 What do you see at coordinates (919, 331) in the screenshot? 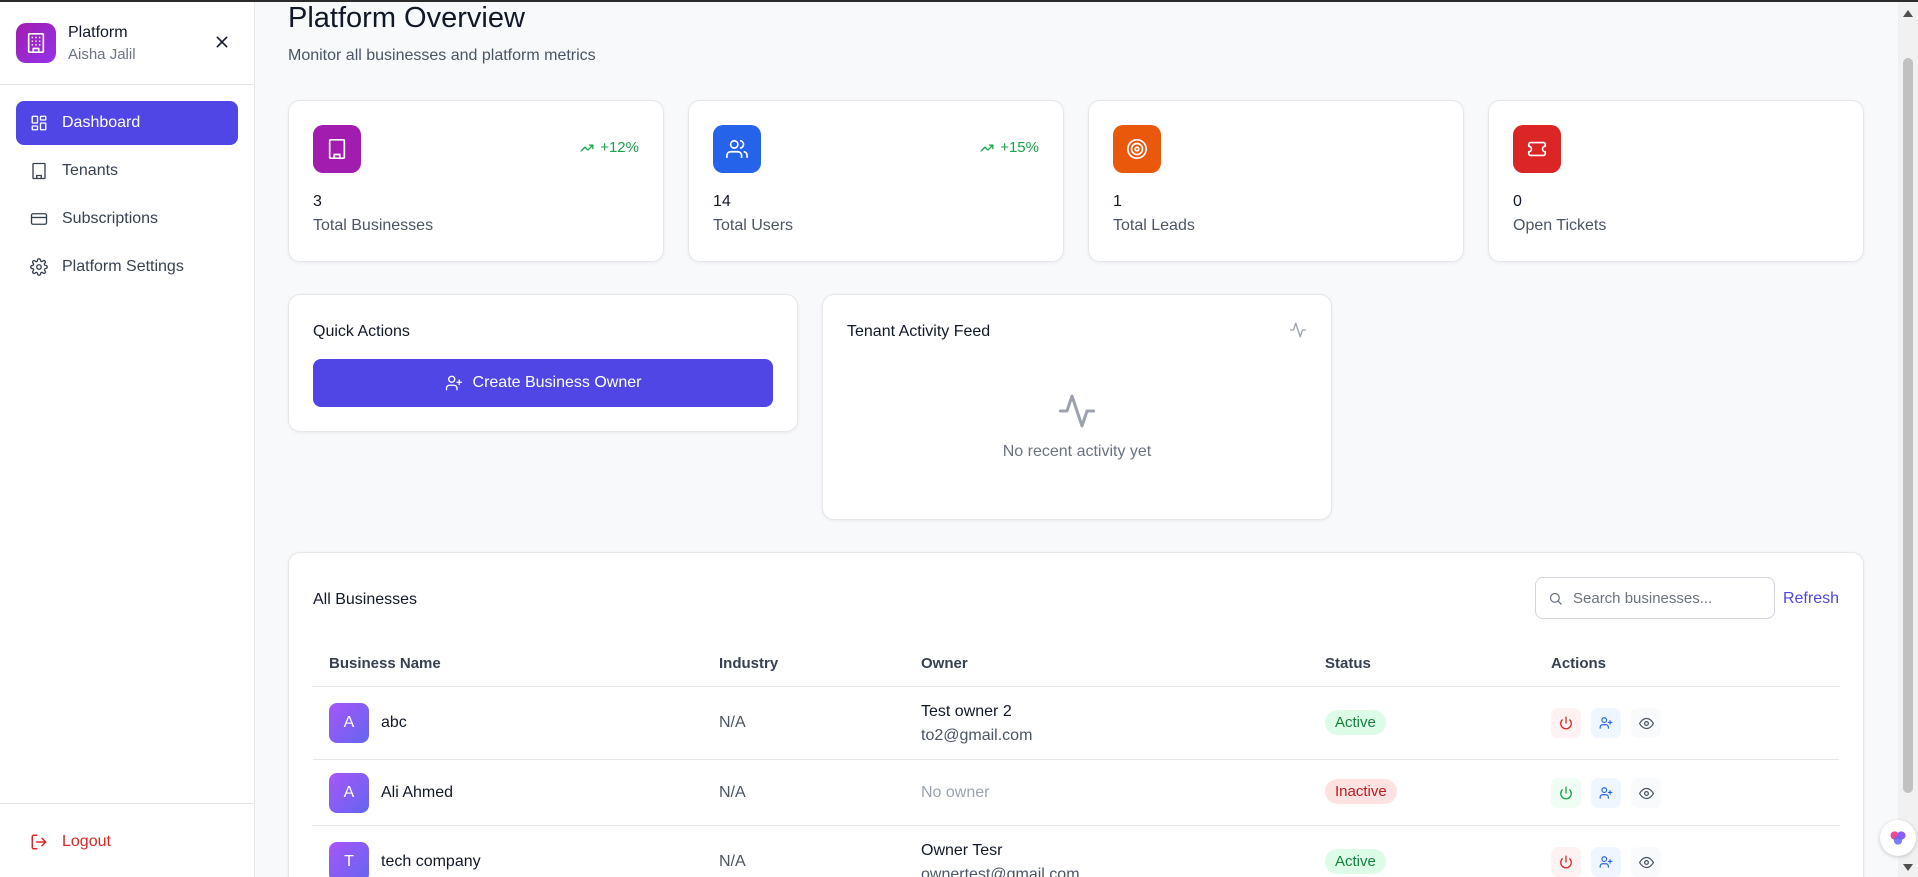
I see `card-title: Tenant Activity Feed` at bounding box center [919, 331].